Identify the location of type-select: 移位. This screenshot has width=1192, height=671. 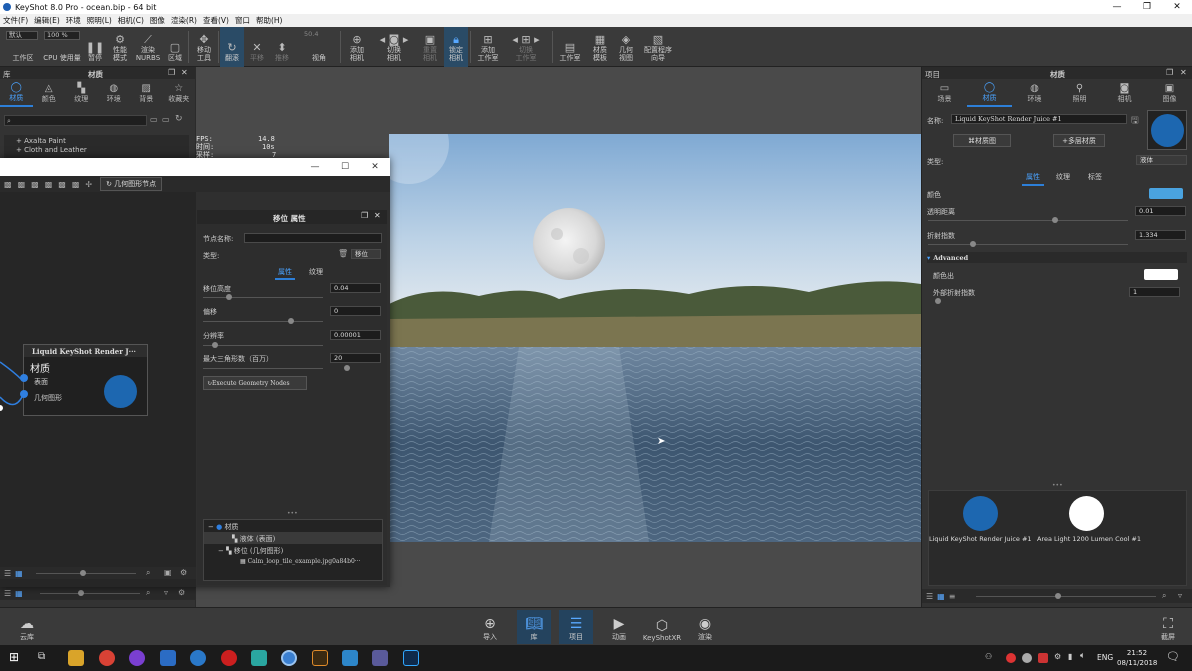
(366, 254).